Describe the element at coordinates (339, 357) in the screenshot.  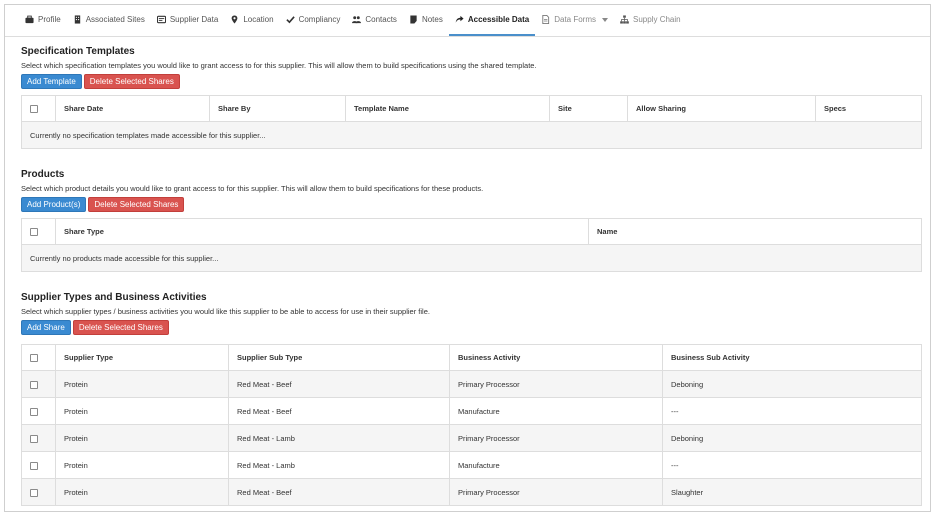
I see `column-header: Supplier Sub Type` at that location.